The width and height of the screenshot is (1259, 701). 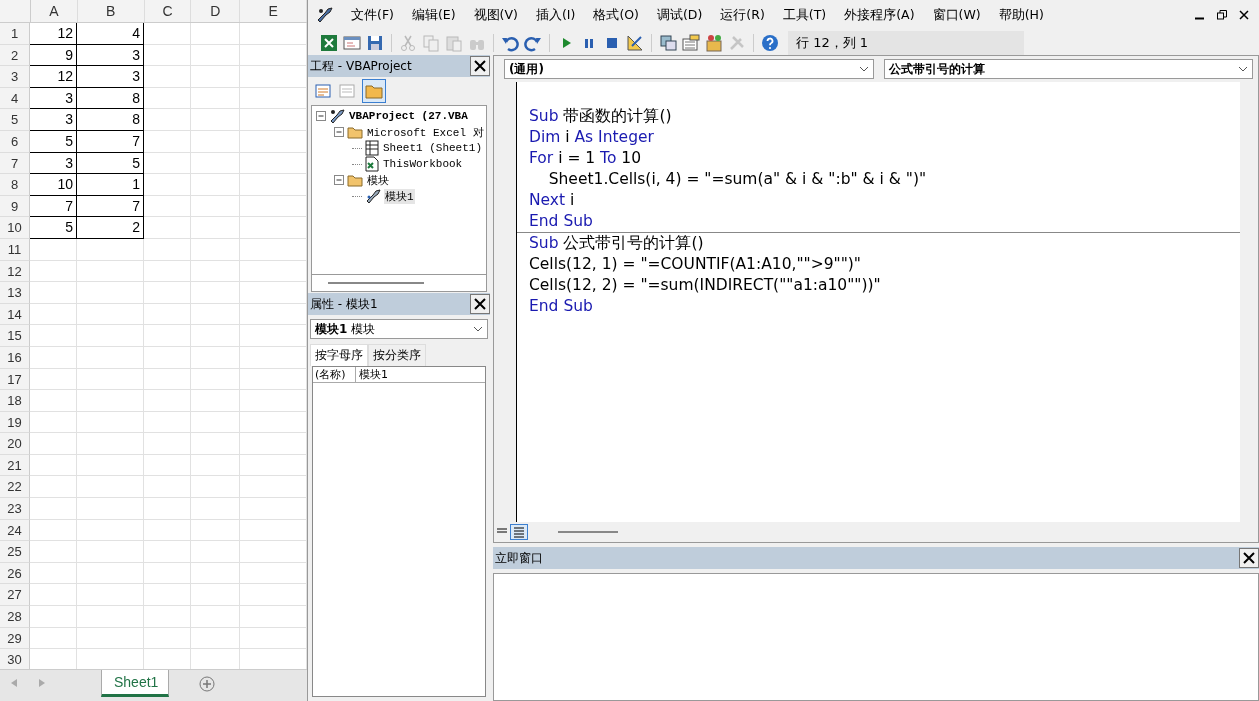 I want to click on properties-tab: 按字母序, so click(x=339, y=355).